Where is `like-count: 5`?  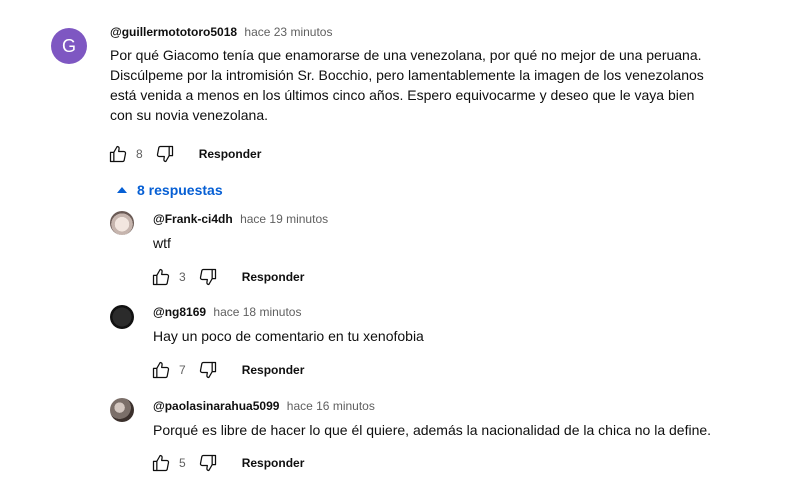
like-count: 5 is located at coordinates (182, 463).